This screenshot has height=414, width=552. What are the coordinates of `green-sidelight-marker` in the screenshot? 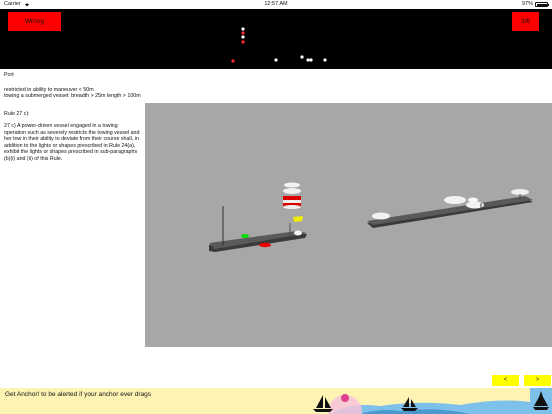 It's located at (245, 236).